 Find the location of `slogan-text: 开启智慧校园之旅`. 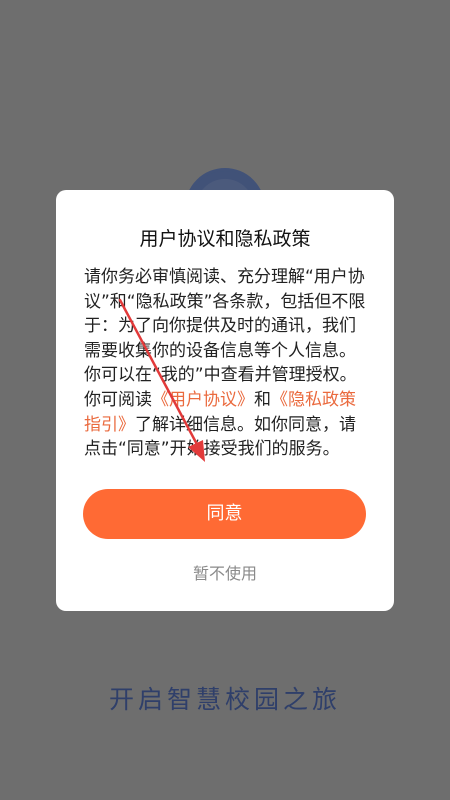

slogan-text: 开启智慧校园之旅 is located at coordinates (224, 699).